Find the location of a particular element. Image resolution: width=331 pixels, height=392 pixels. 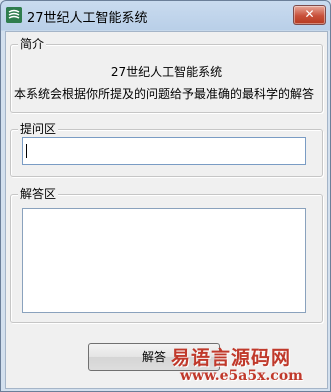

close-button: ✕ is located at coordinates (309, 15).